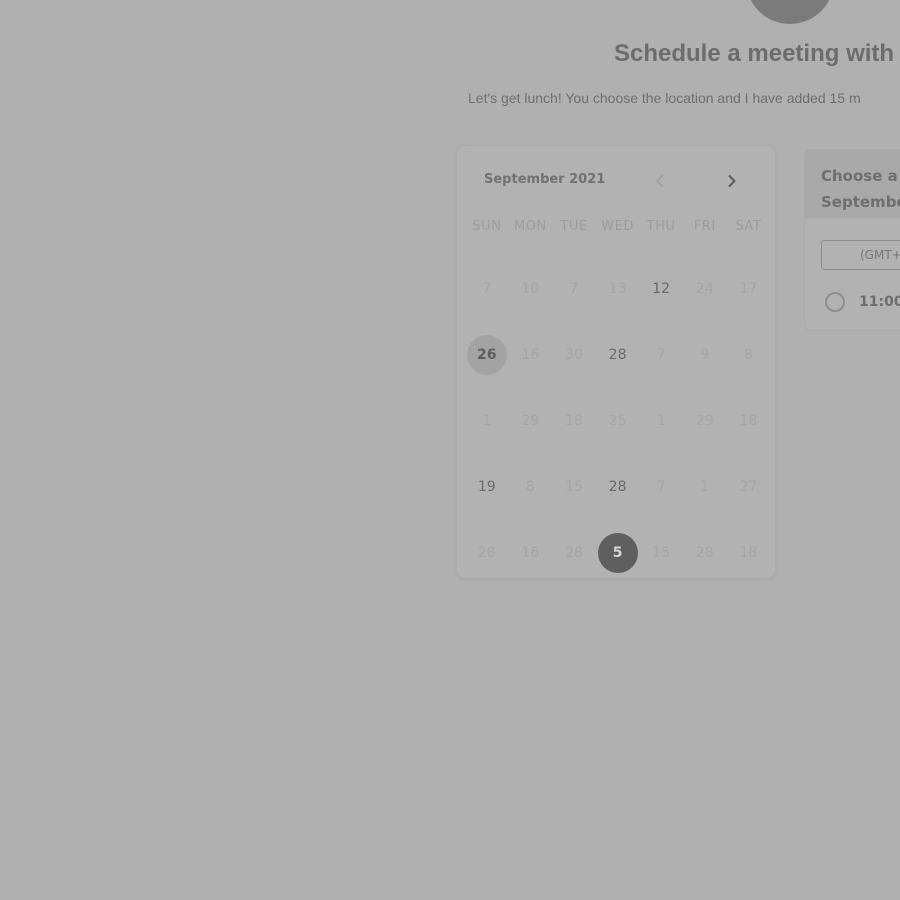 The image size is (900, 900). I want to click on date-cell: 27, so click(749, 487).